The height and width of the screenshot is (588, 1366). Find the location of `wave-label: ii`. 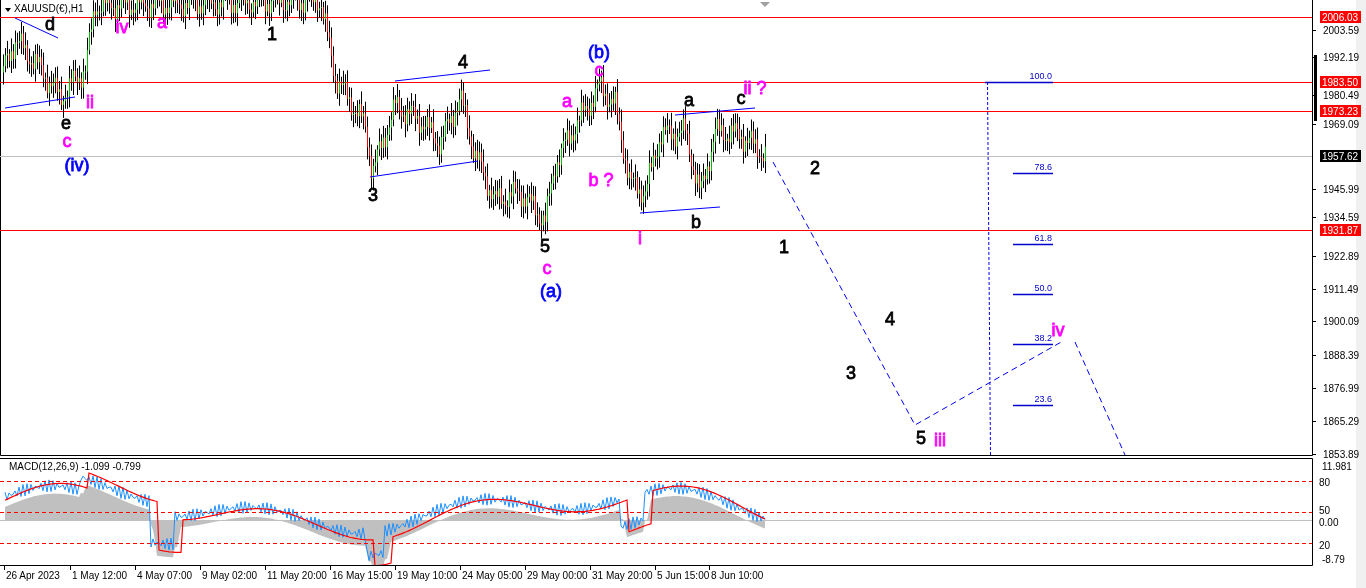

wave-label: ii is located at coordinates (90, 102).